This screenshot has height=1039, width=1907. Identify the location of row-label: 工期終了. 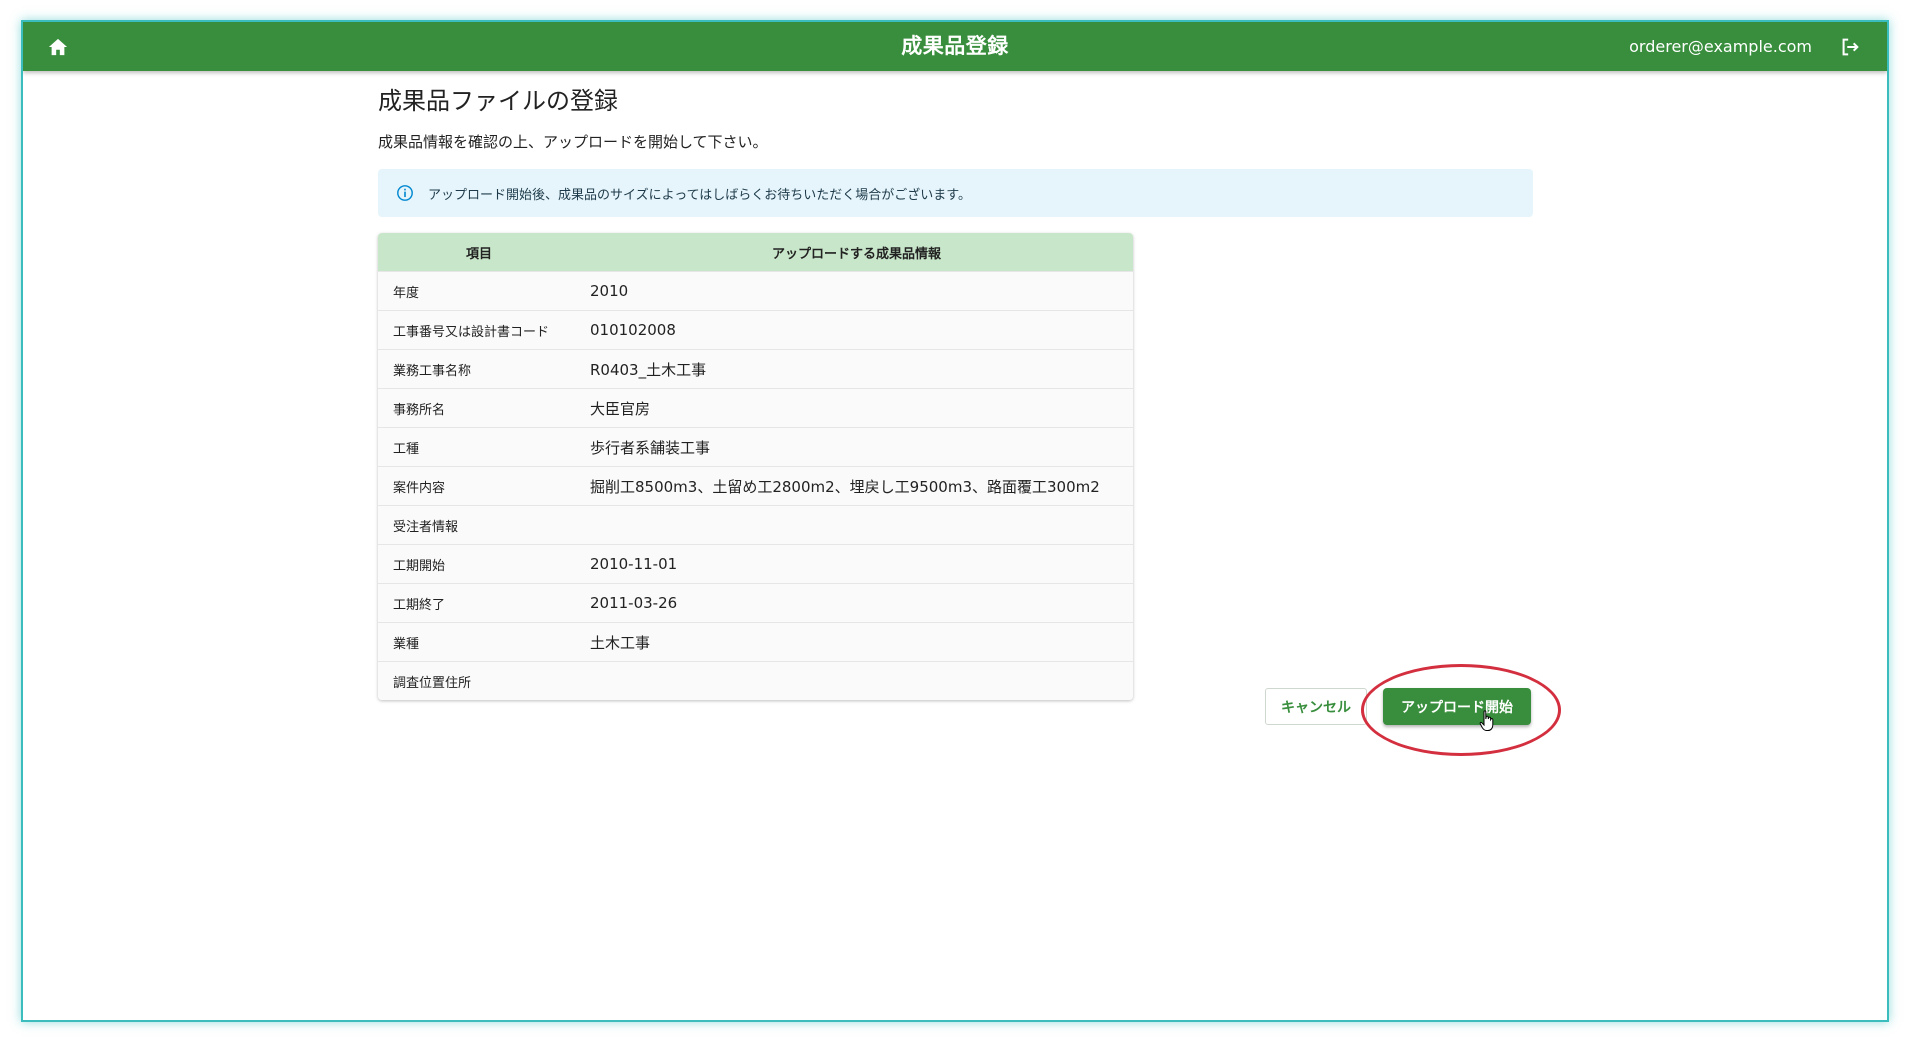
(479, 603).